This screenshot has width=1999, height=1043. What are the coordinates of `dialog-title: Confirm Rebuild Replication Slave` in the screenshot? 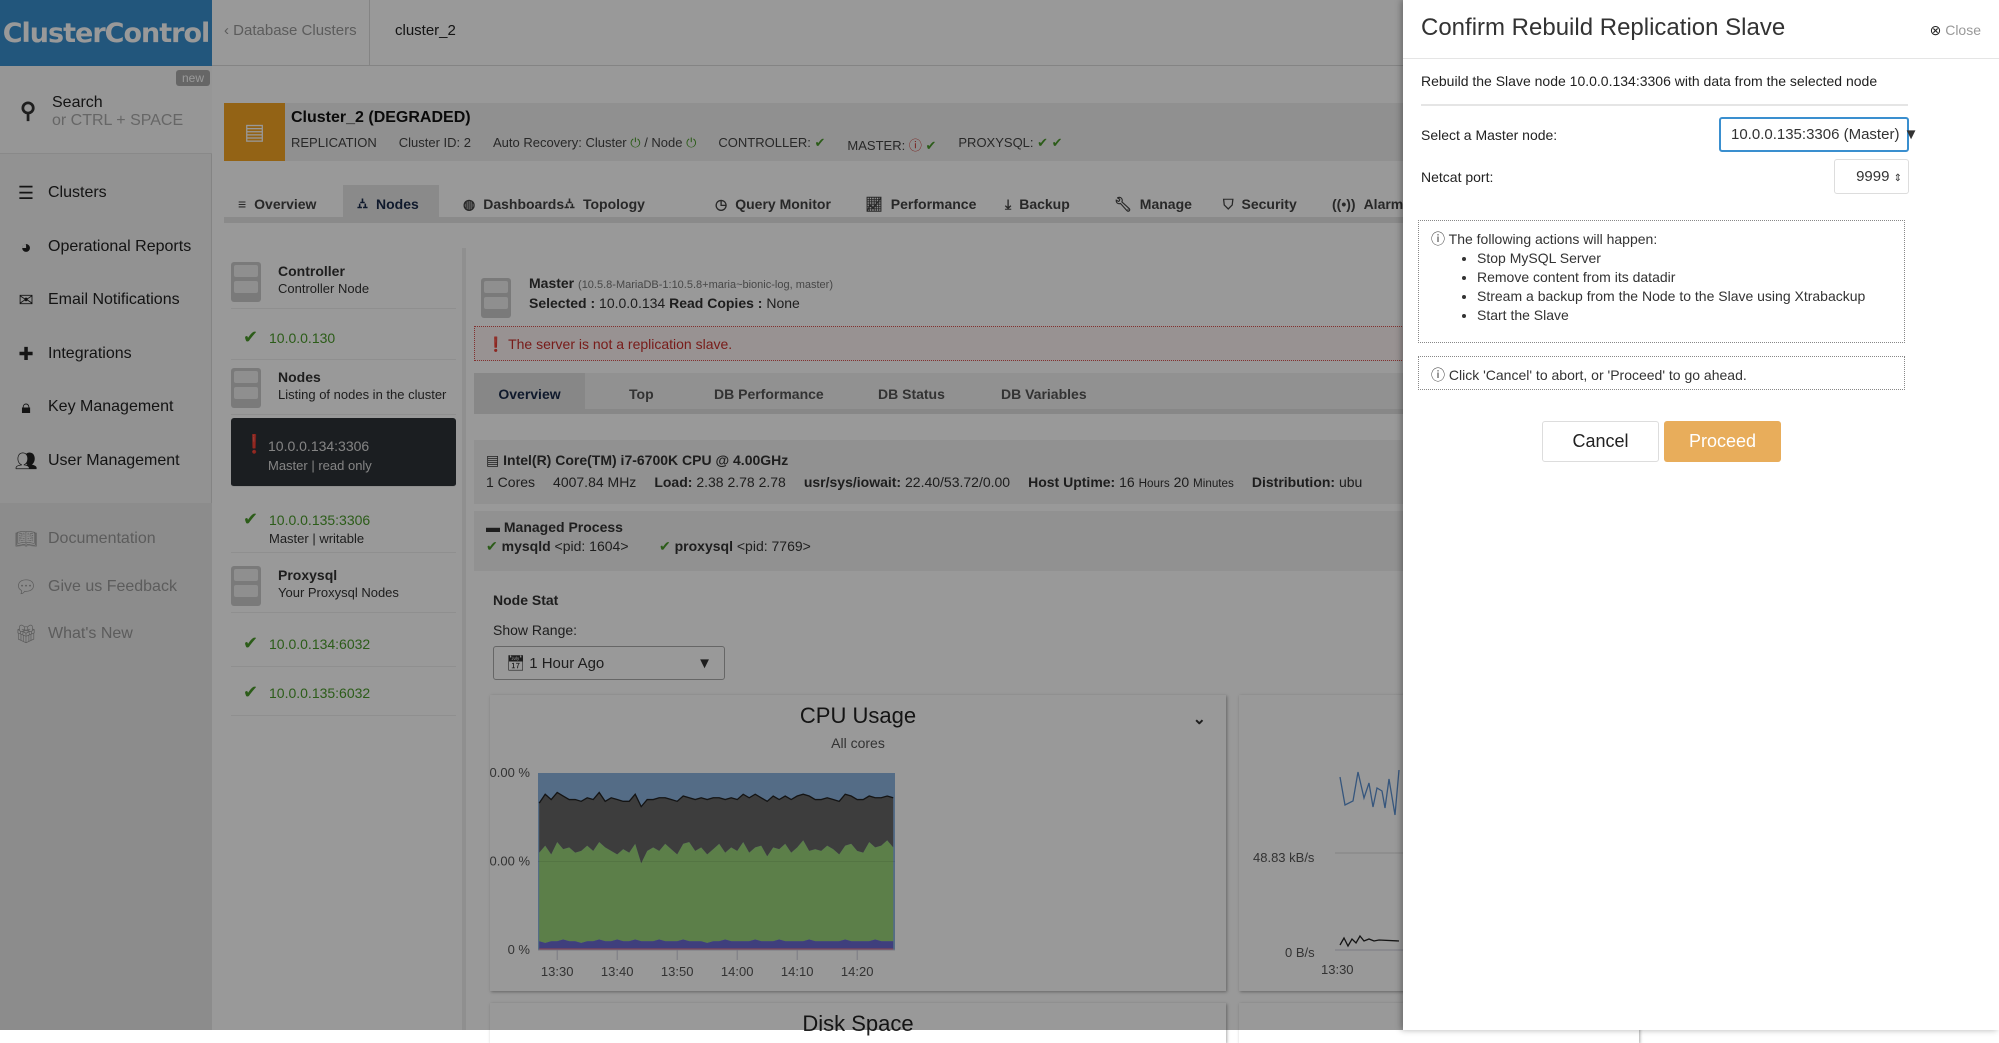 It's located at (1603, 27).